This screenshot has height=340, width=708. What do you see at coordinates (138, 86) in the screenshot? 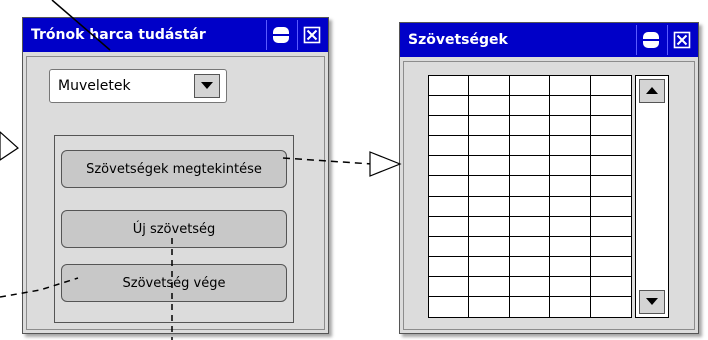
I see `operations-dropdown: Muveletek` at bounding box center [138, 86].